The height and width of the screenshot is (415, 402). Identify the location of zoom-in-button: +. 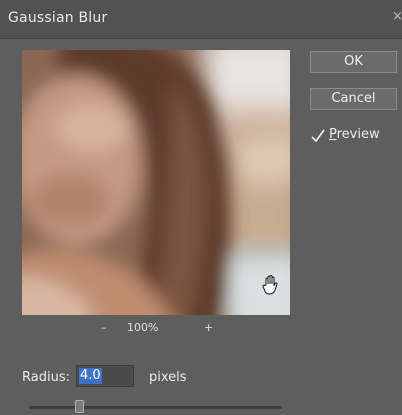
(208, 327).